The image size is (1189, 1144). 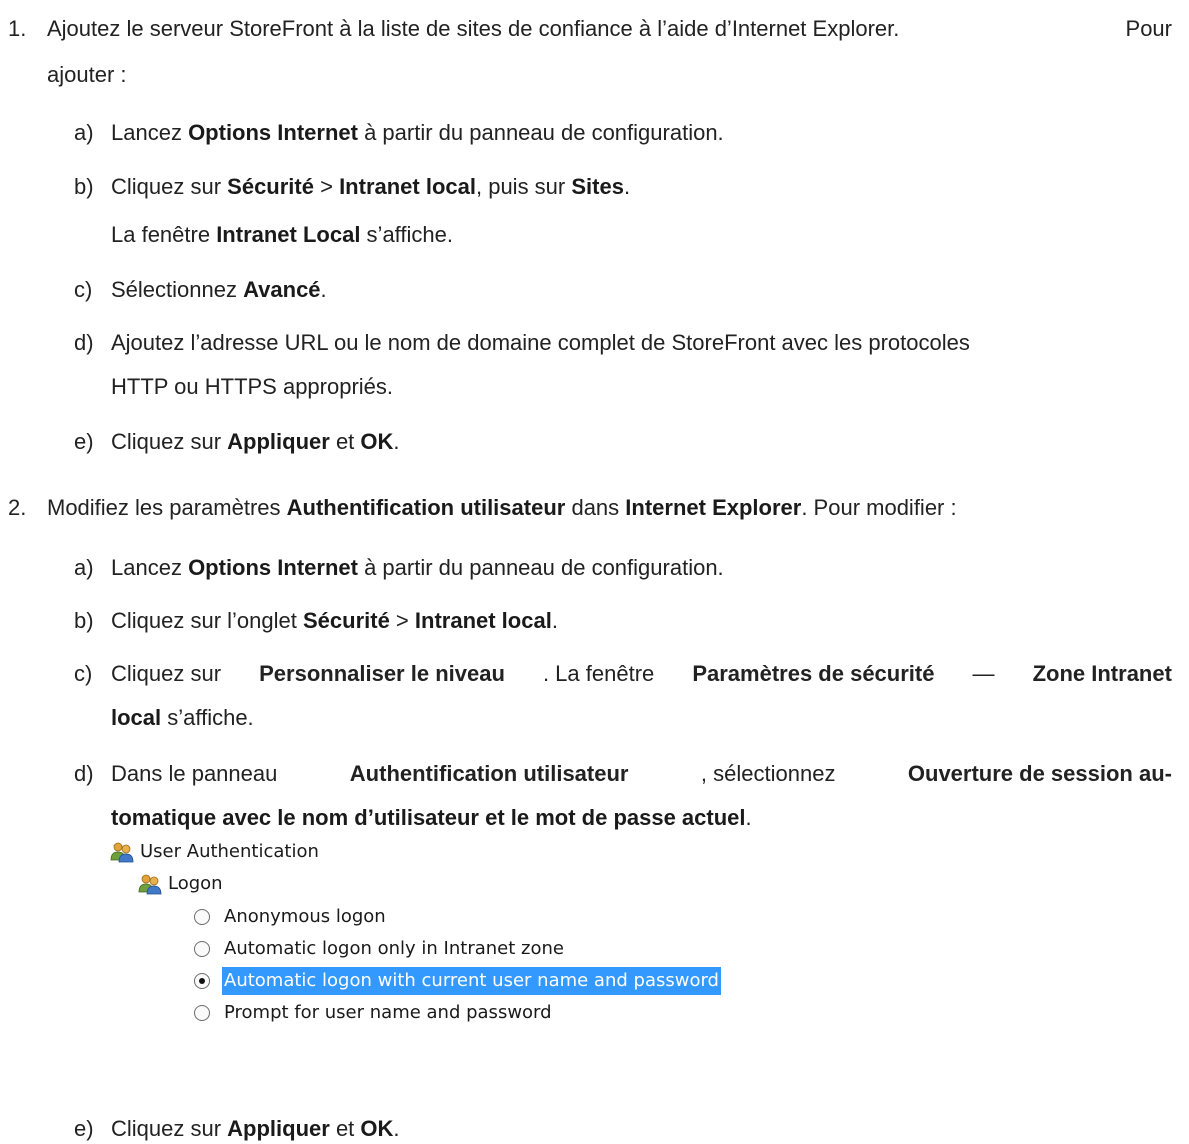 What do you see at coordinates (182, 717) in the screenshot?
I see `substep-2c-text-cont: local s’affiche.` at bounding box center [182, 717].